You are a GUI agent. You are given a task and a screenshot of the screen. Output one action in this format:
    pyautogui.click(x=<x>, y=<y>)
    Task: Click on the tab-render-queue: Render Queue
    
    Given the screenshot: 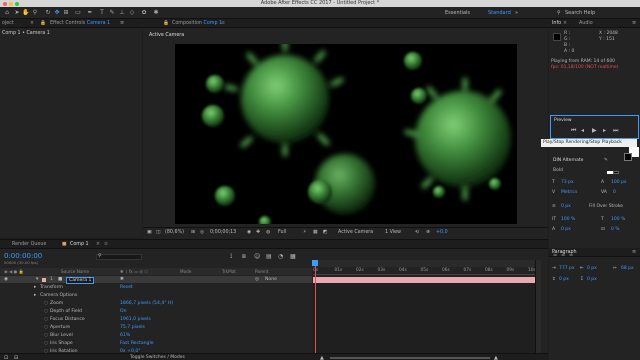 What is the action you would take?
    pyautogui.click(x=29, y=244)
    